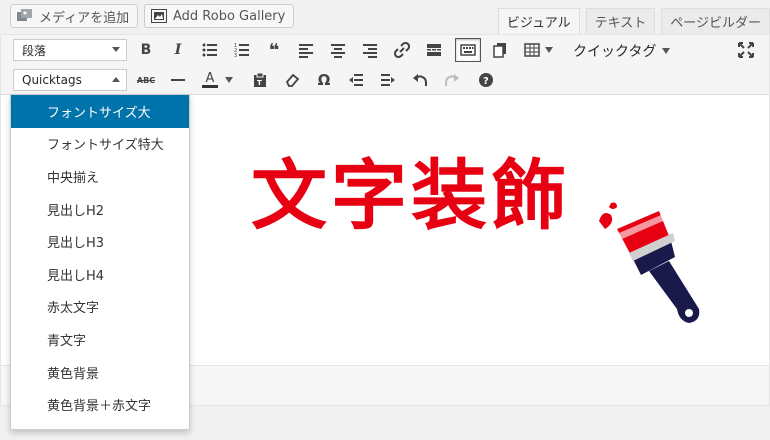  I want to click on menu-item-heading-h2: 見出しH2, so click(100, 209).